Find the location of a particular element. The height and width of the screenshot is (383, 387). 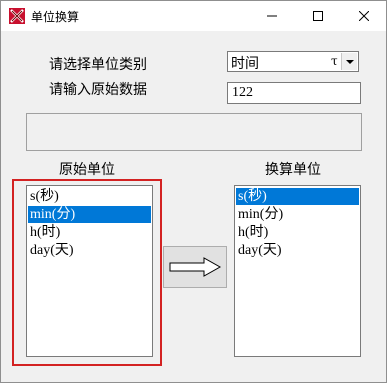

window-title: 单位换算 is located at coordinates (55, 17).